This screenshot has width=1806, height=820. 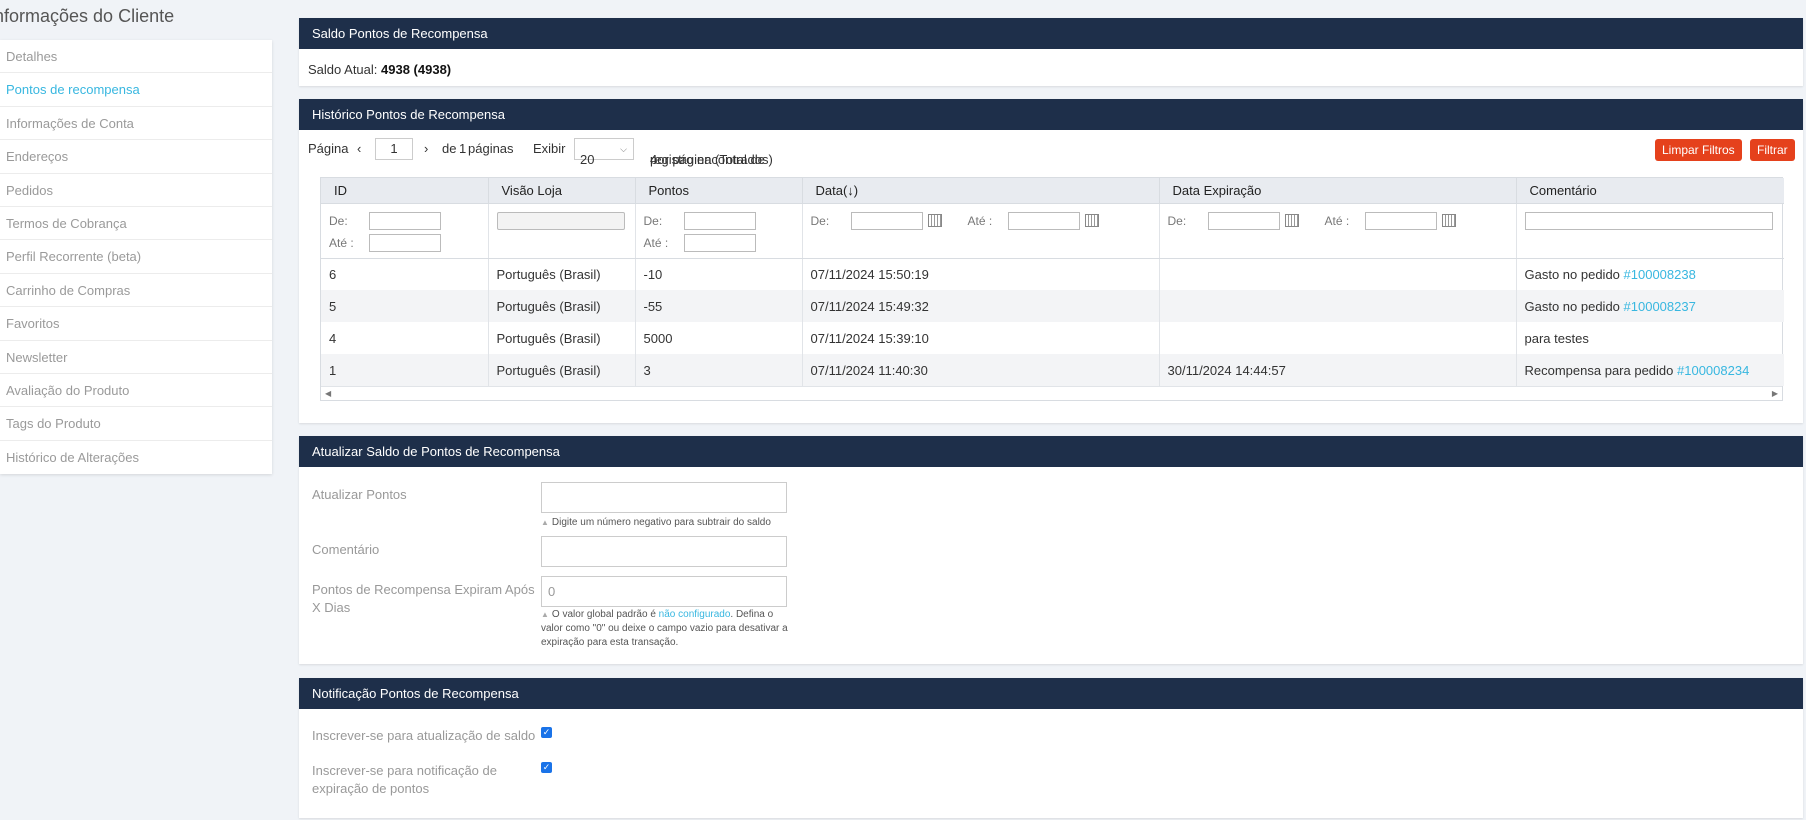 What do you see at coordinates (136, 291) in the screenshot?
I see `sidebar-item-carrinho: Carrinho de Compras` at bounding box center [136, 291].